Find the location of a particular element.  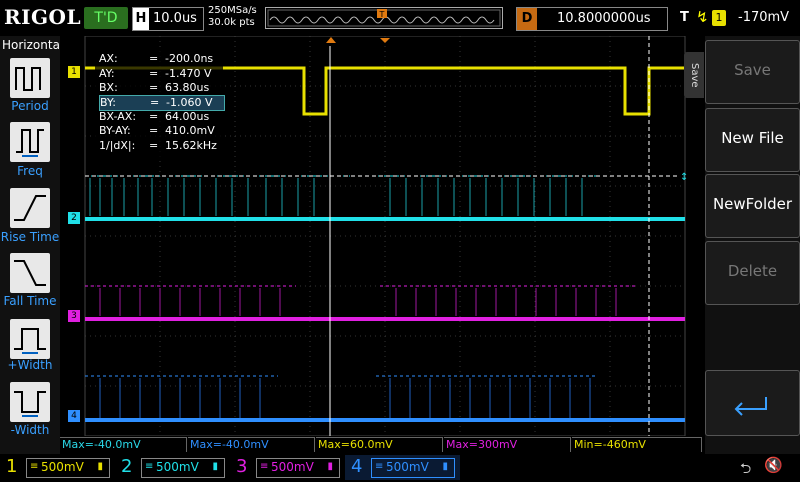

left-menu-title: Horizontal is located at coordinates (33, 45).